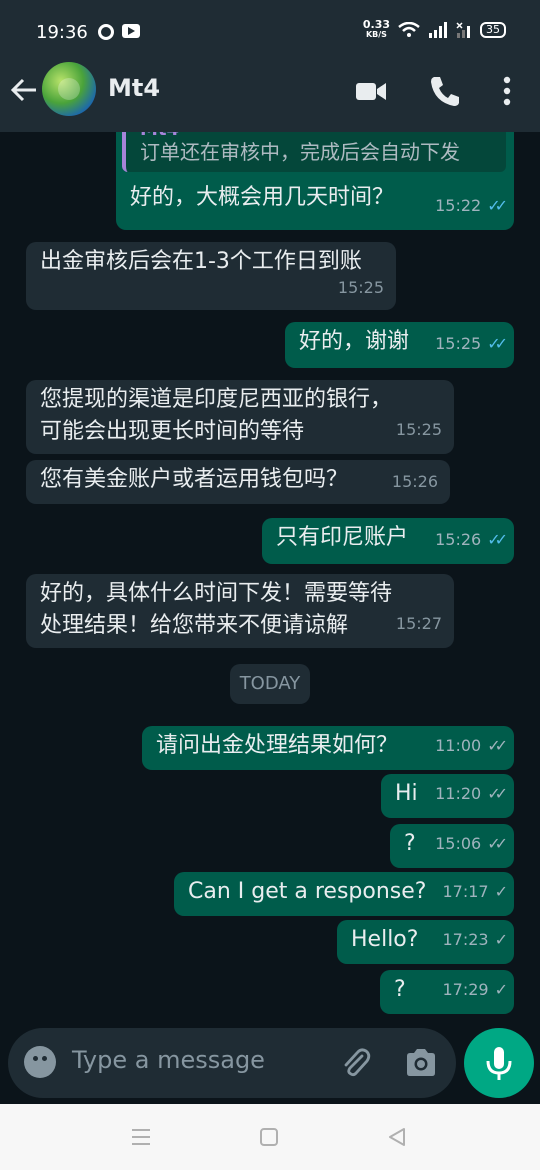  I want to click on message-text: 您有美金账户或者运用钱包吗？, so click(194, 479).